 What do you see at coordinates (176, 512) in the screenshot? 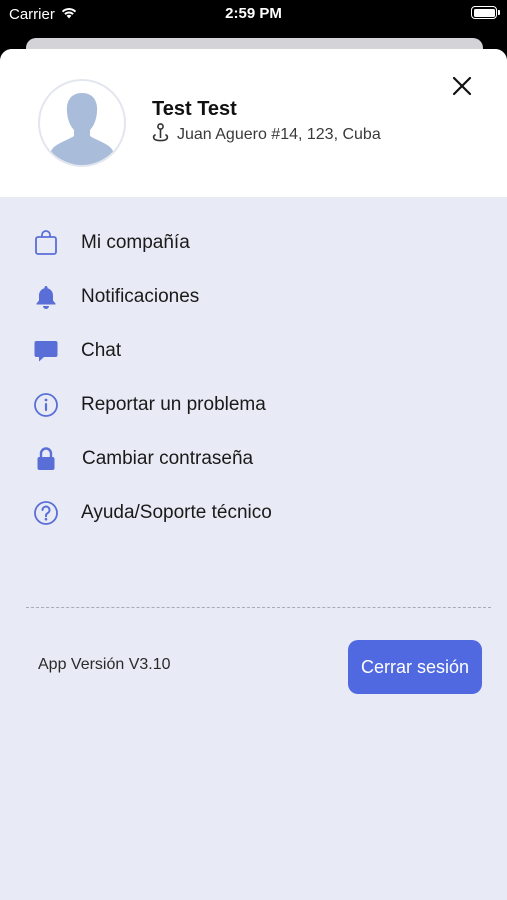
I see `menu-label: Ayuda/Soporte técnico` at bounding box center [176, 512].